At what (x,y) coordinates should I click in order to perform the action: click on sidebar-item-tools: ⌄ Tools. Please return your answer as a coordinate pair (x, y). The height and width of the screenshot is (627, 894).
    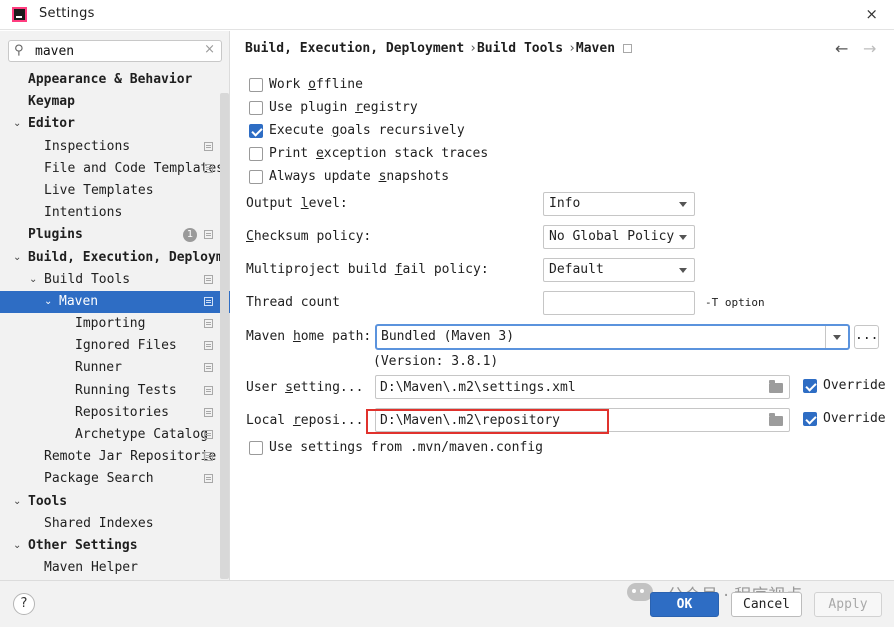
    Looking at the image, I should click on (115, 502).